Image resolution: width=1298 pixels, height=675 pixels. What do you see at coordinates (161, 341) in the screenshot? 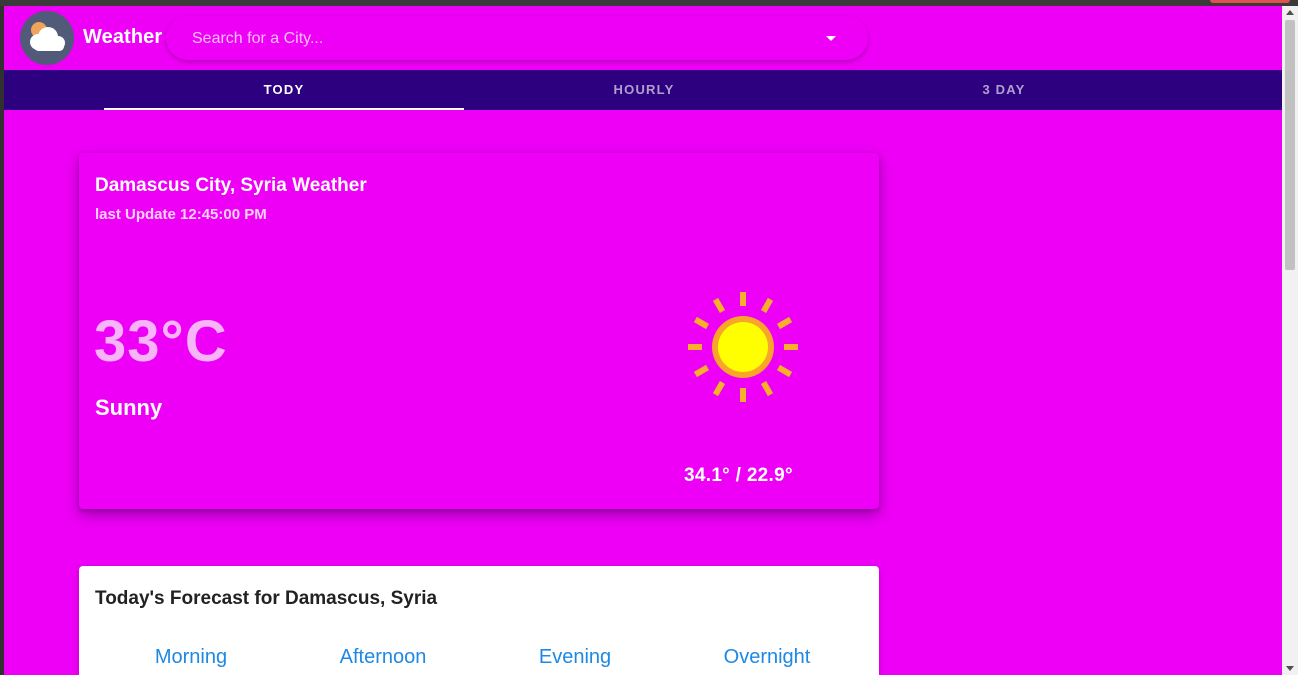
I see `current-temperature: 33°C` at bounding box center [161, 341].